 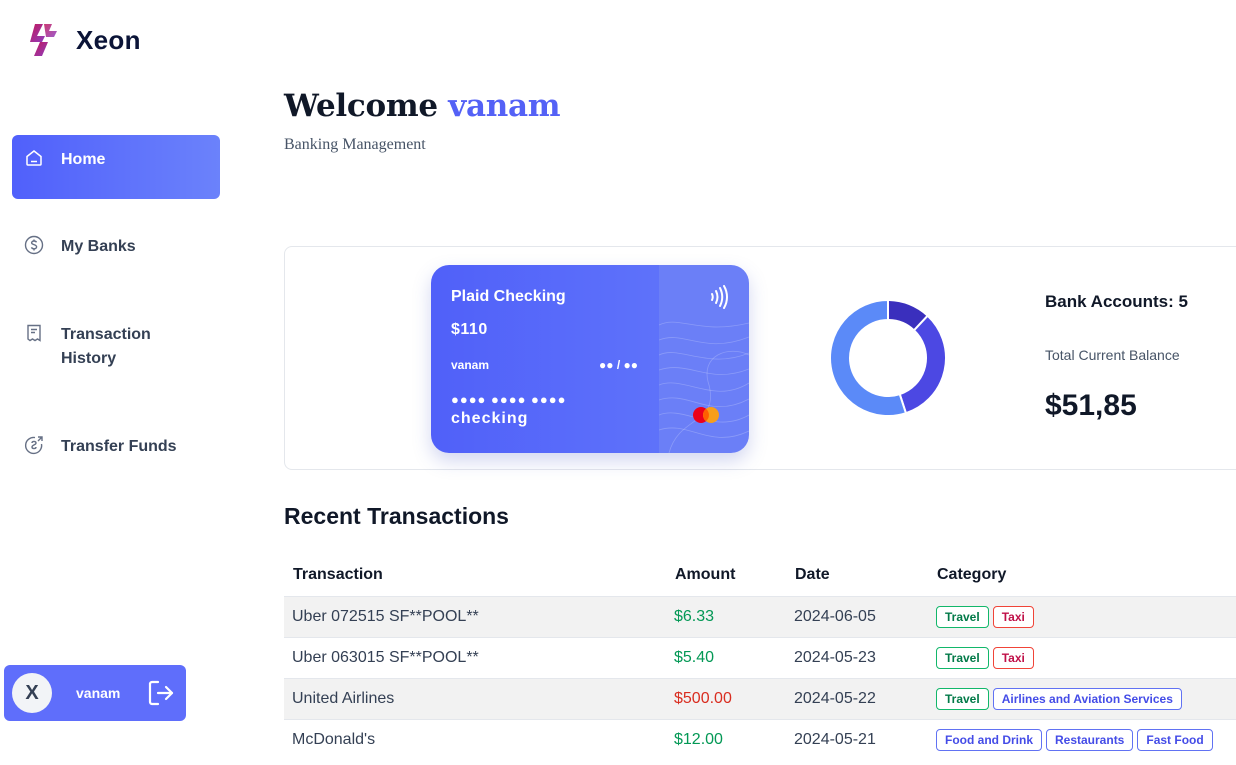 I want to click on welcome-username: vanam, so click(x=504, y=106).